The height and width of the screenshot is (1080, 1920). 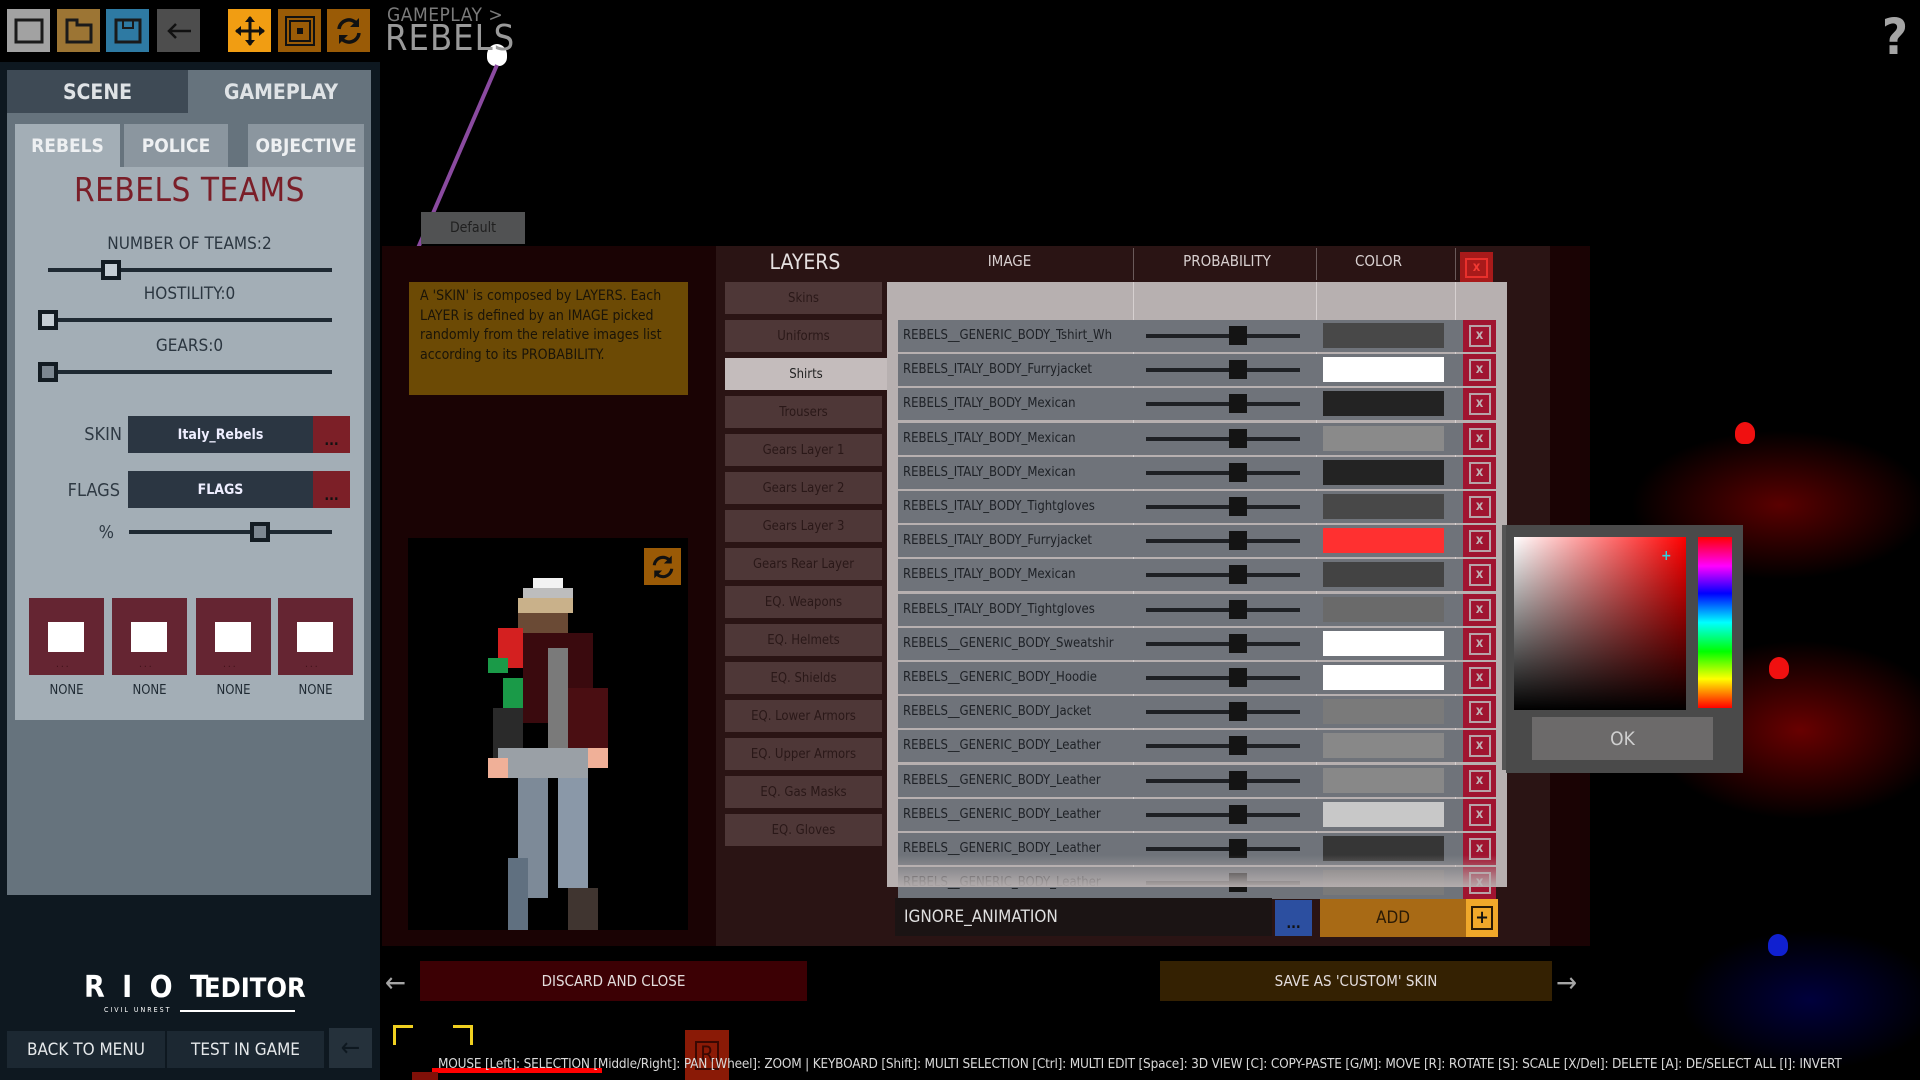 I want to click on layer-item: Gears Layer 2, so click(x=803, y=488).